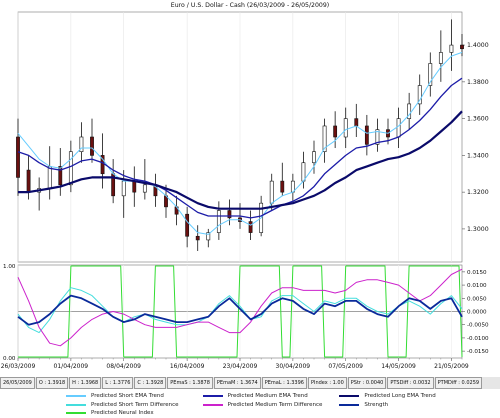  What do you see at coordinates (367, 383) in the screenshot?
I see `status-cell: PStr : 0.0040` at bounding box center [367, 383].